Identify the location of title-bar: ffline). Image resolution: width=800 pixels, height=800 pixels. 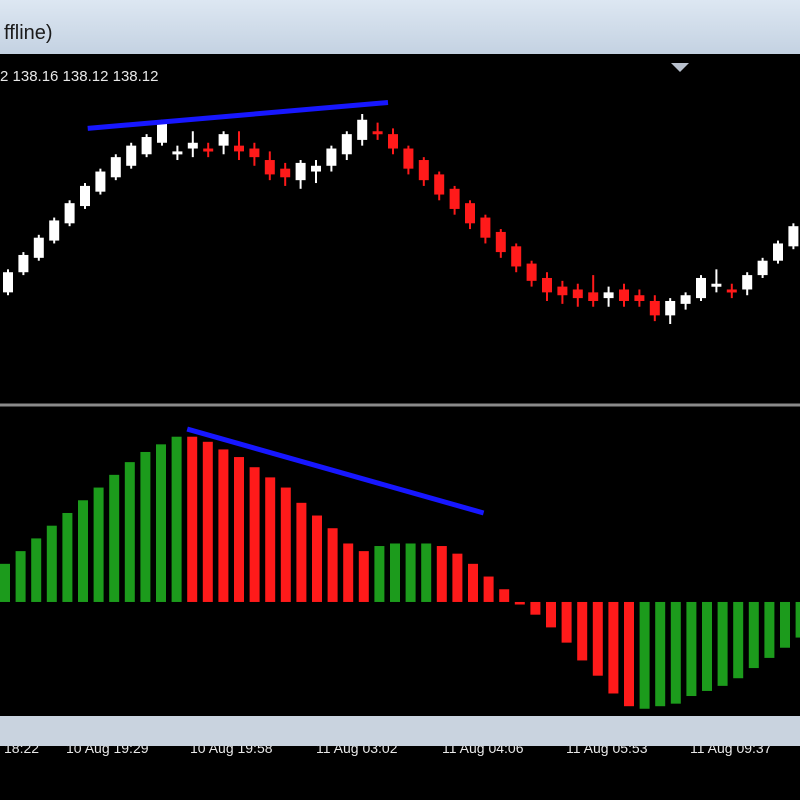
(400, 27).